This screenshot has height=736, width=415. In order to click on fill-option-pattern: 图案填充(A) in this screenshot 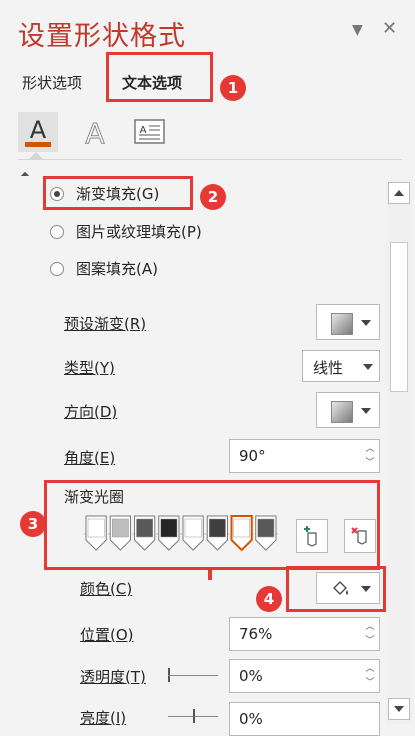, I will do `click(104, 268)`.